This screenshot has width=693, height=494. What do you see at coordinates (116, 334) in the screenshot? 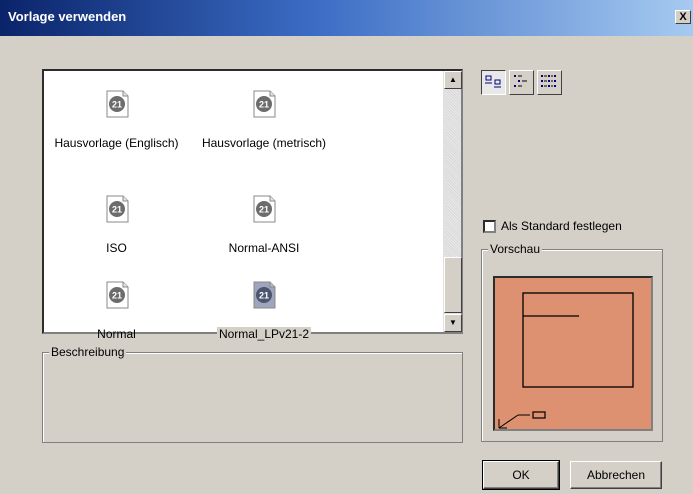
I see `template-item-label: Normal` at bounding box center [116, 334].